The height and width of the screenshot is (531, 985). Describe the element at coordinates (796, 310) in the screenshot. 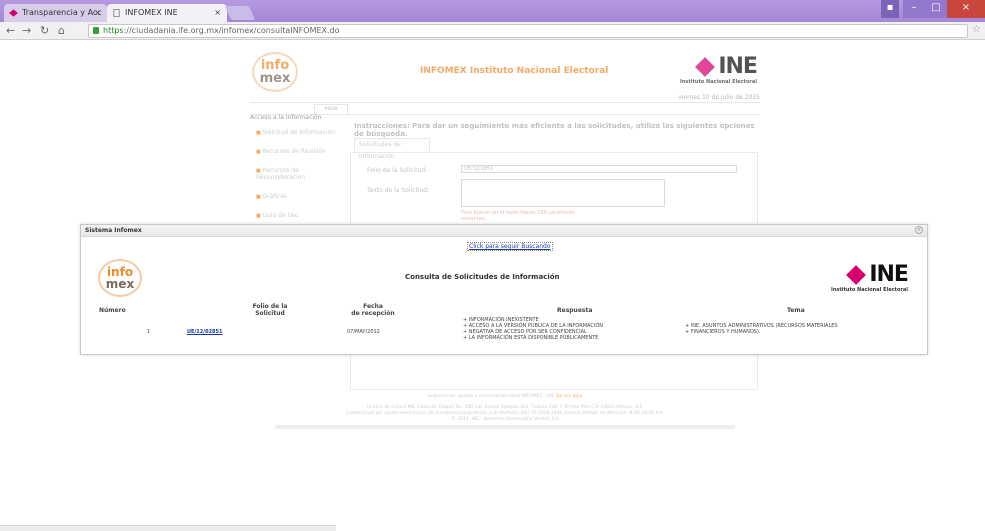

I see `col-header-tema: Tema` at that location.